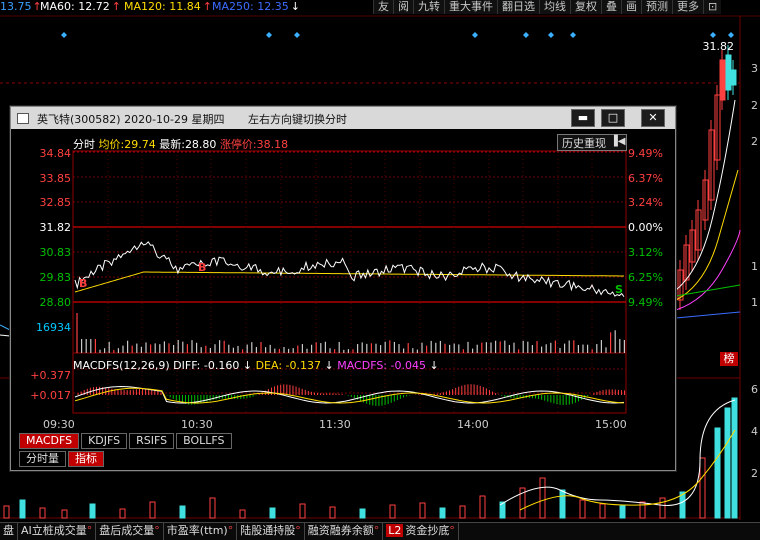  I want to click on price-axis-label: 28.80, so click(55, 302).